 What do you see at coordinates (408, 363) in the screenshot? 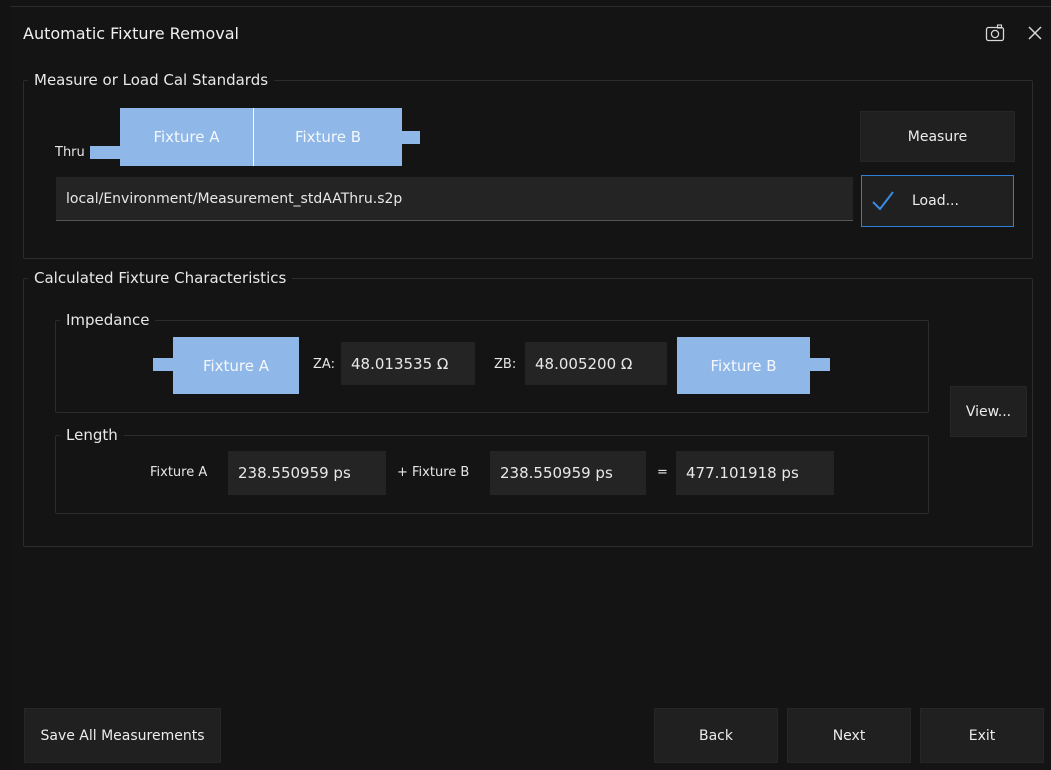
I see `za-value: 48.013535 Ω` at bounding box center [408, 363].